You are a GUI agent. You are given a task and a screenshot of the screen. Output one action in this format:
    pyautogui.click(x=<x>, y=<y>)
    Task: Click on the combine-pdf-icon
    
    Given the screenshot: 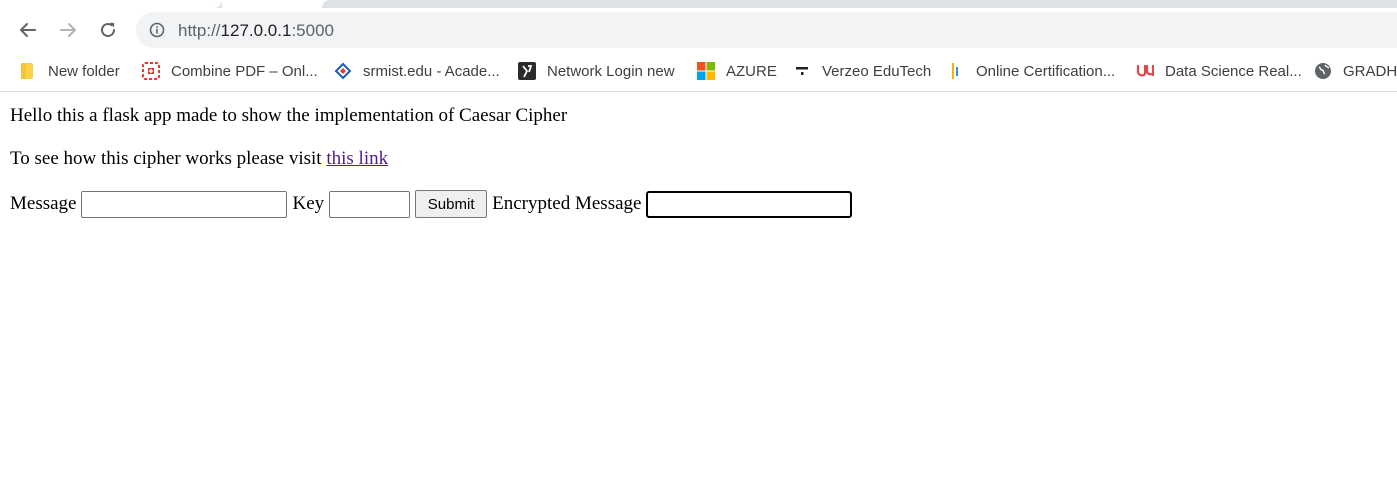 What is the action you would take?
    pyautogui.click(x=151, y=71)
    